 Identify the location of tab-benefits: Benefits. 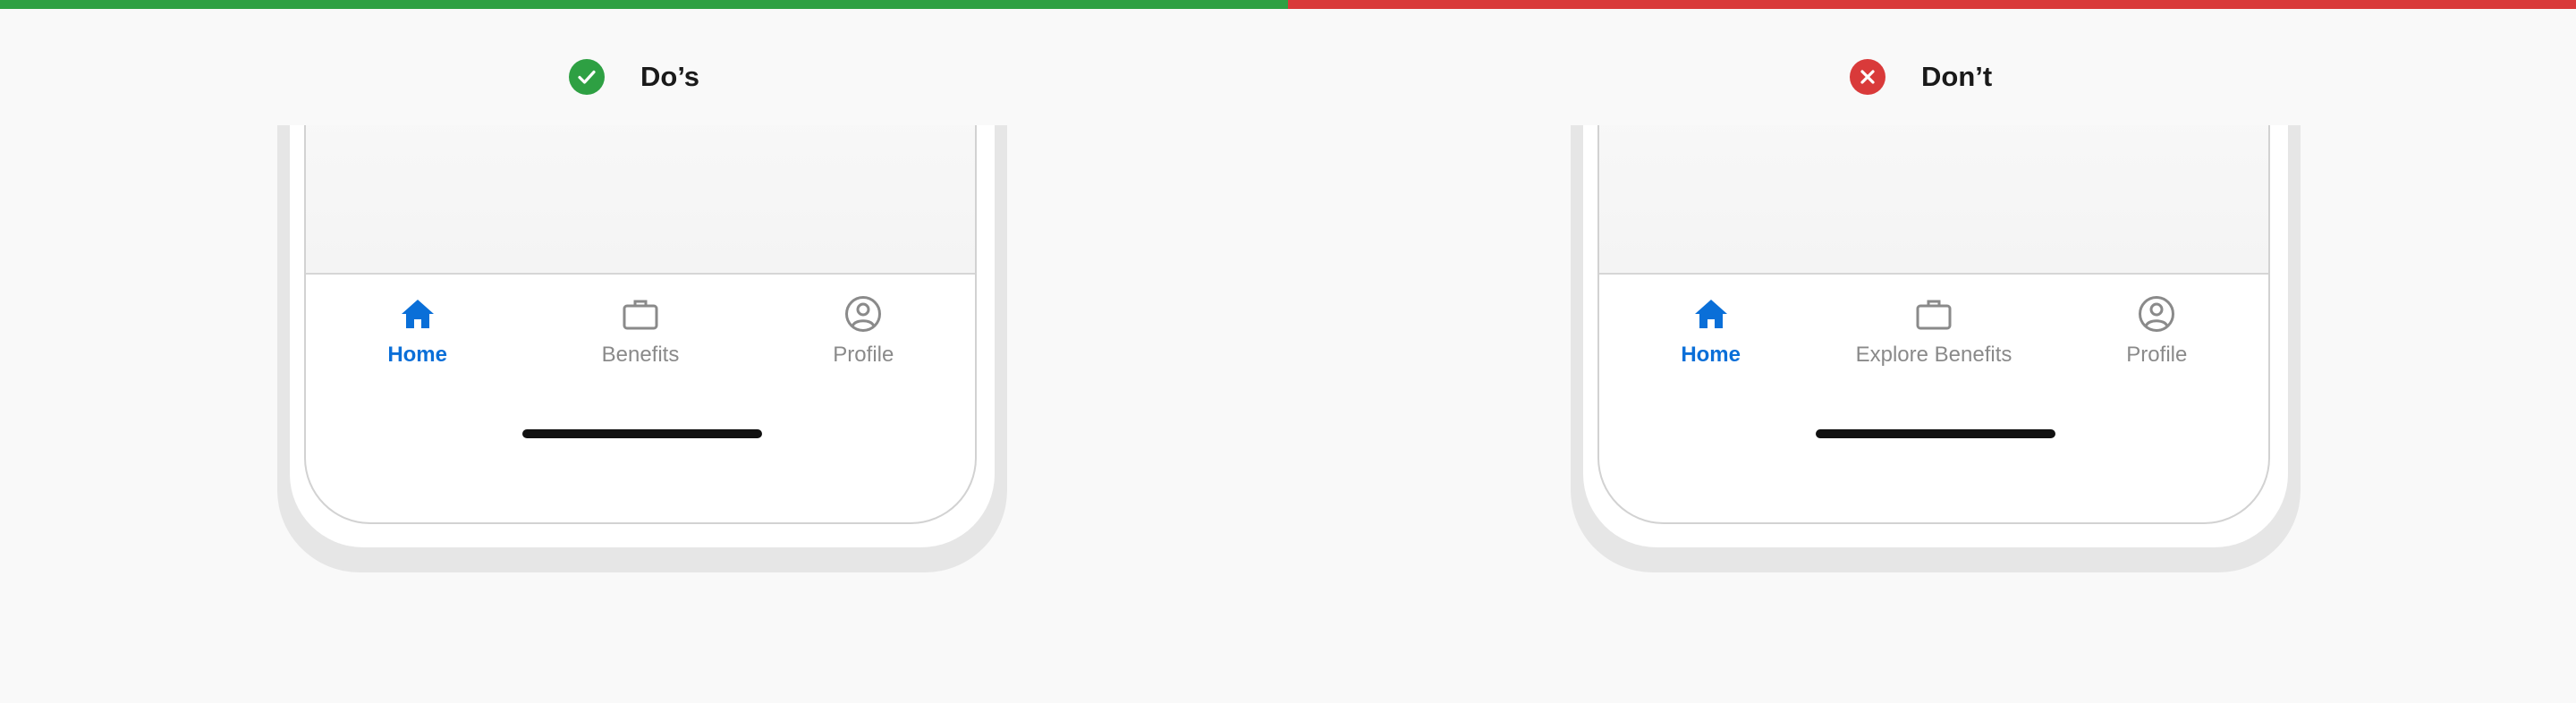
(640, 337).